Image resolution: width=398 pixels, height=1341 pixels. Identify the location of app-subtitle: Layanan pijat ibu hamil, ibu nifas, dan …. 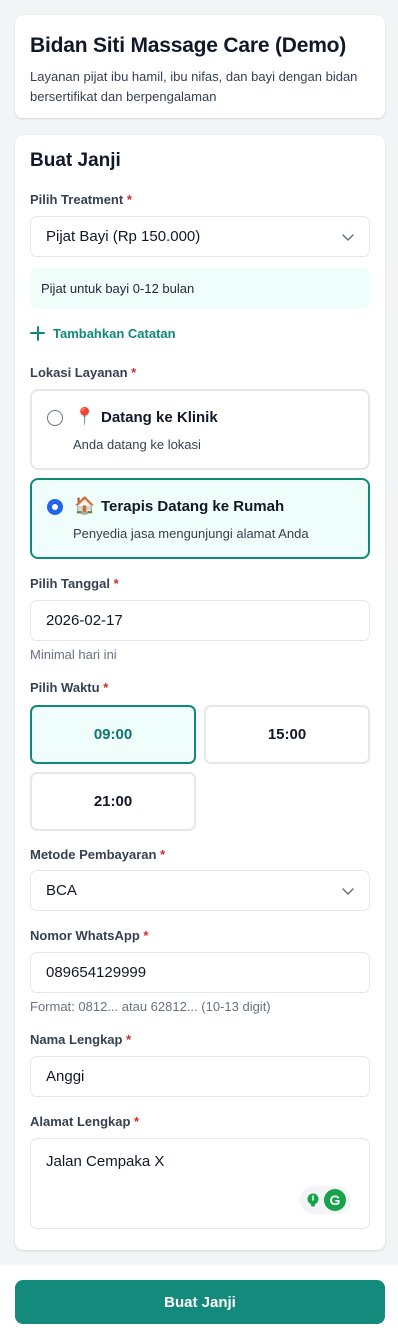
(194, 86).